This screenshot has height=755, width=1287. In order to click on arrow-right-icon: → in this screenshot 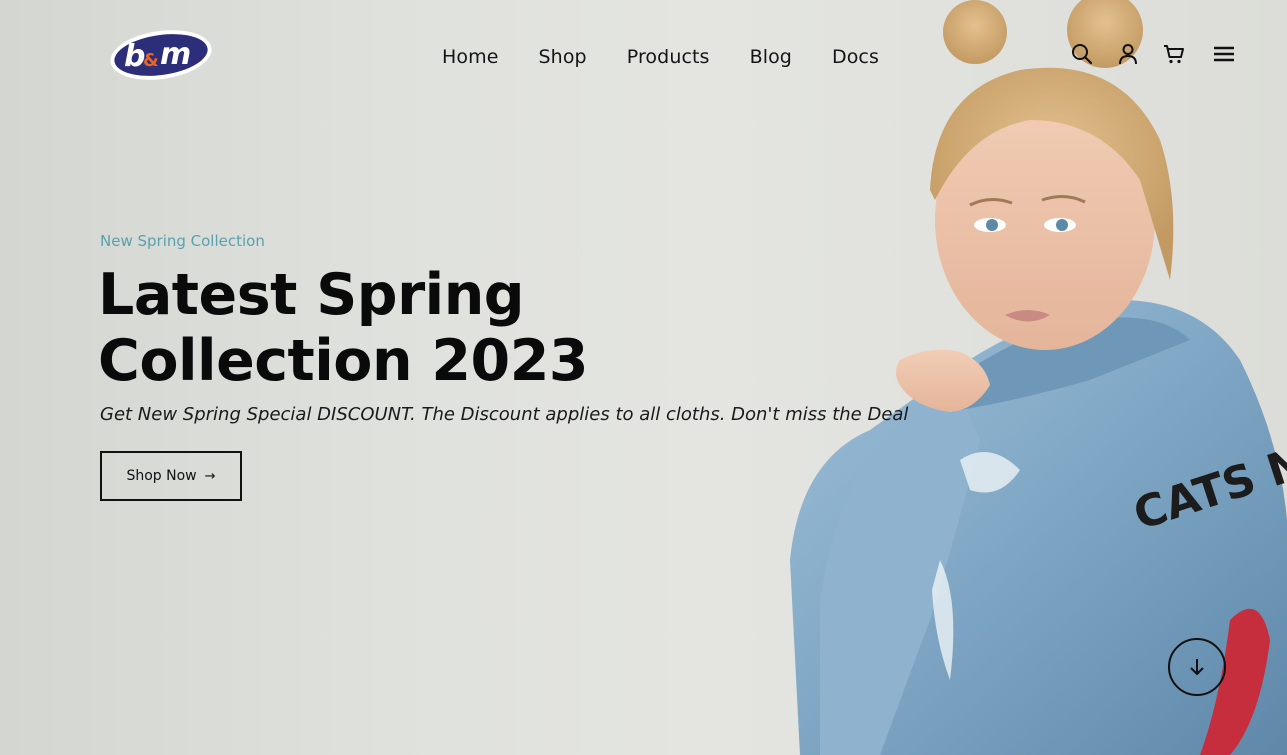, I will do `click(210, 476)`.